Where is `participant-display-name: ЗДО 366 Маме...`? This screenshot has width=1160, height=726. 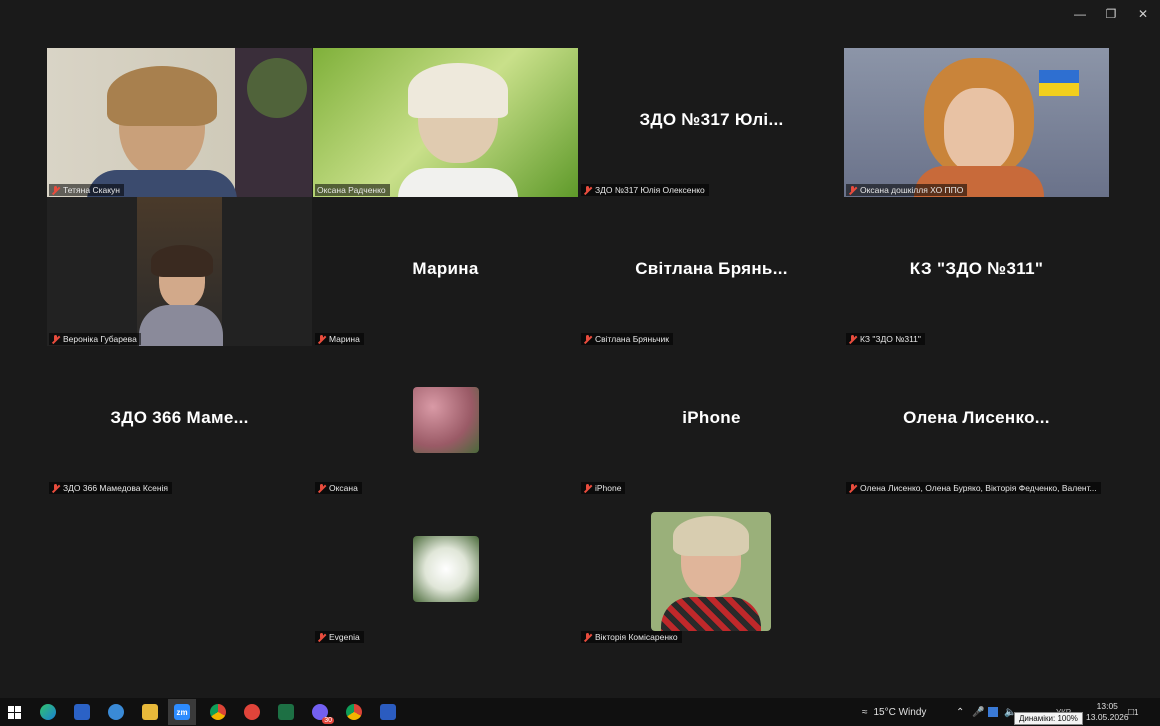
participant-display-name: ЗДО 366 Маме... is located at coordinates (179, 417).